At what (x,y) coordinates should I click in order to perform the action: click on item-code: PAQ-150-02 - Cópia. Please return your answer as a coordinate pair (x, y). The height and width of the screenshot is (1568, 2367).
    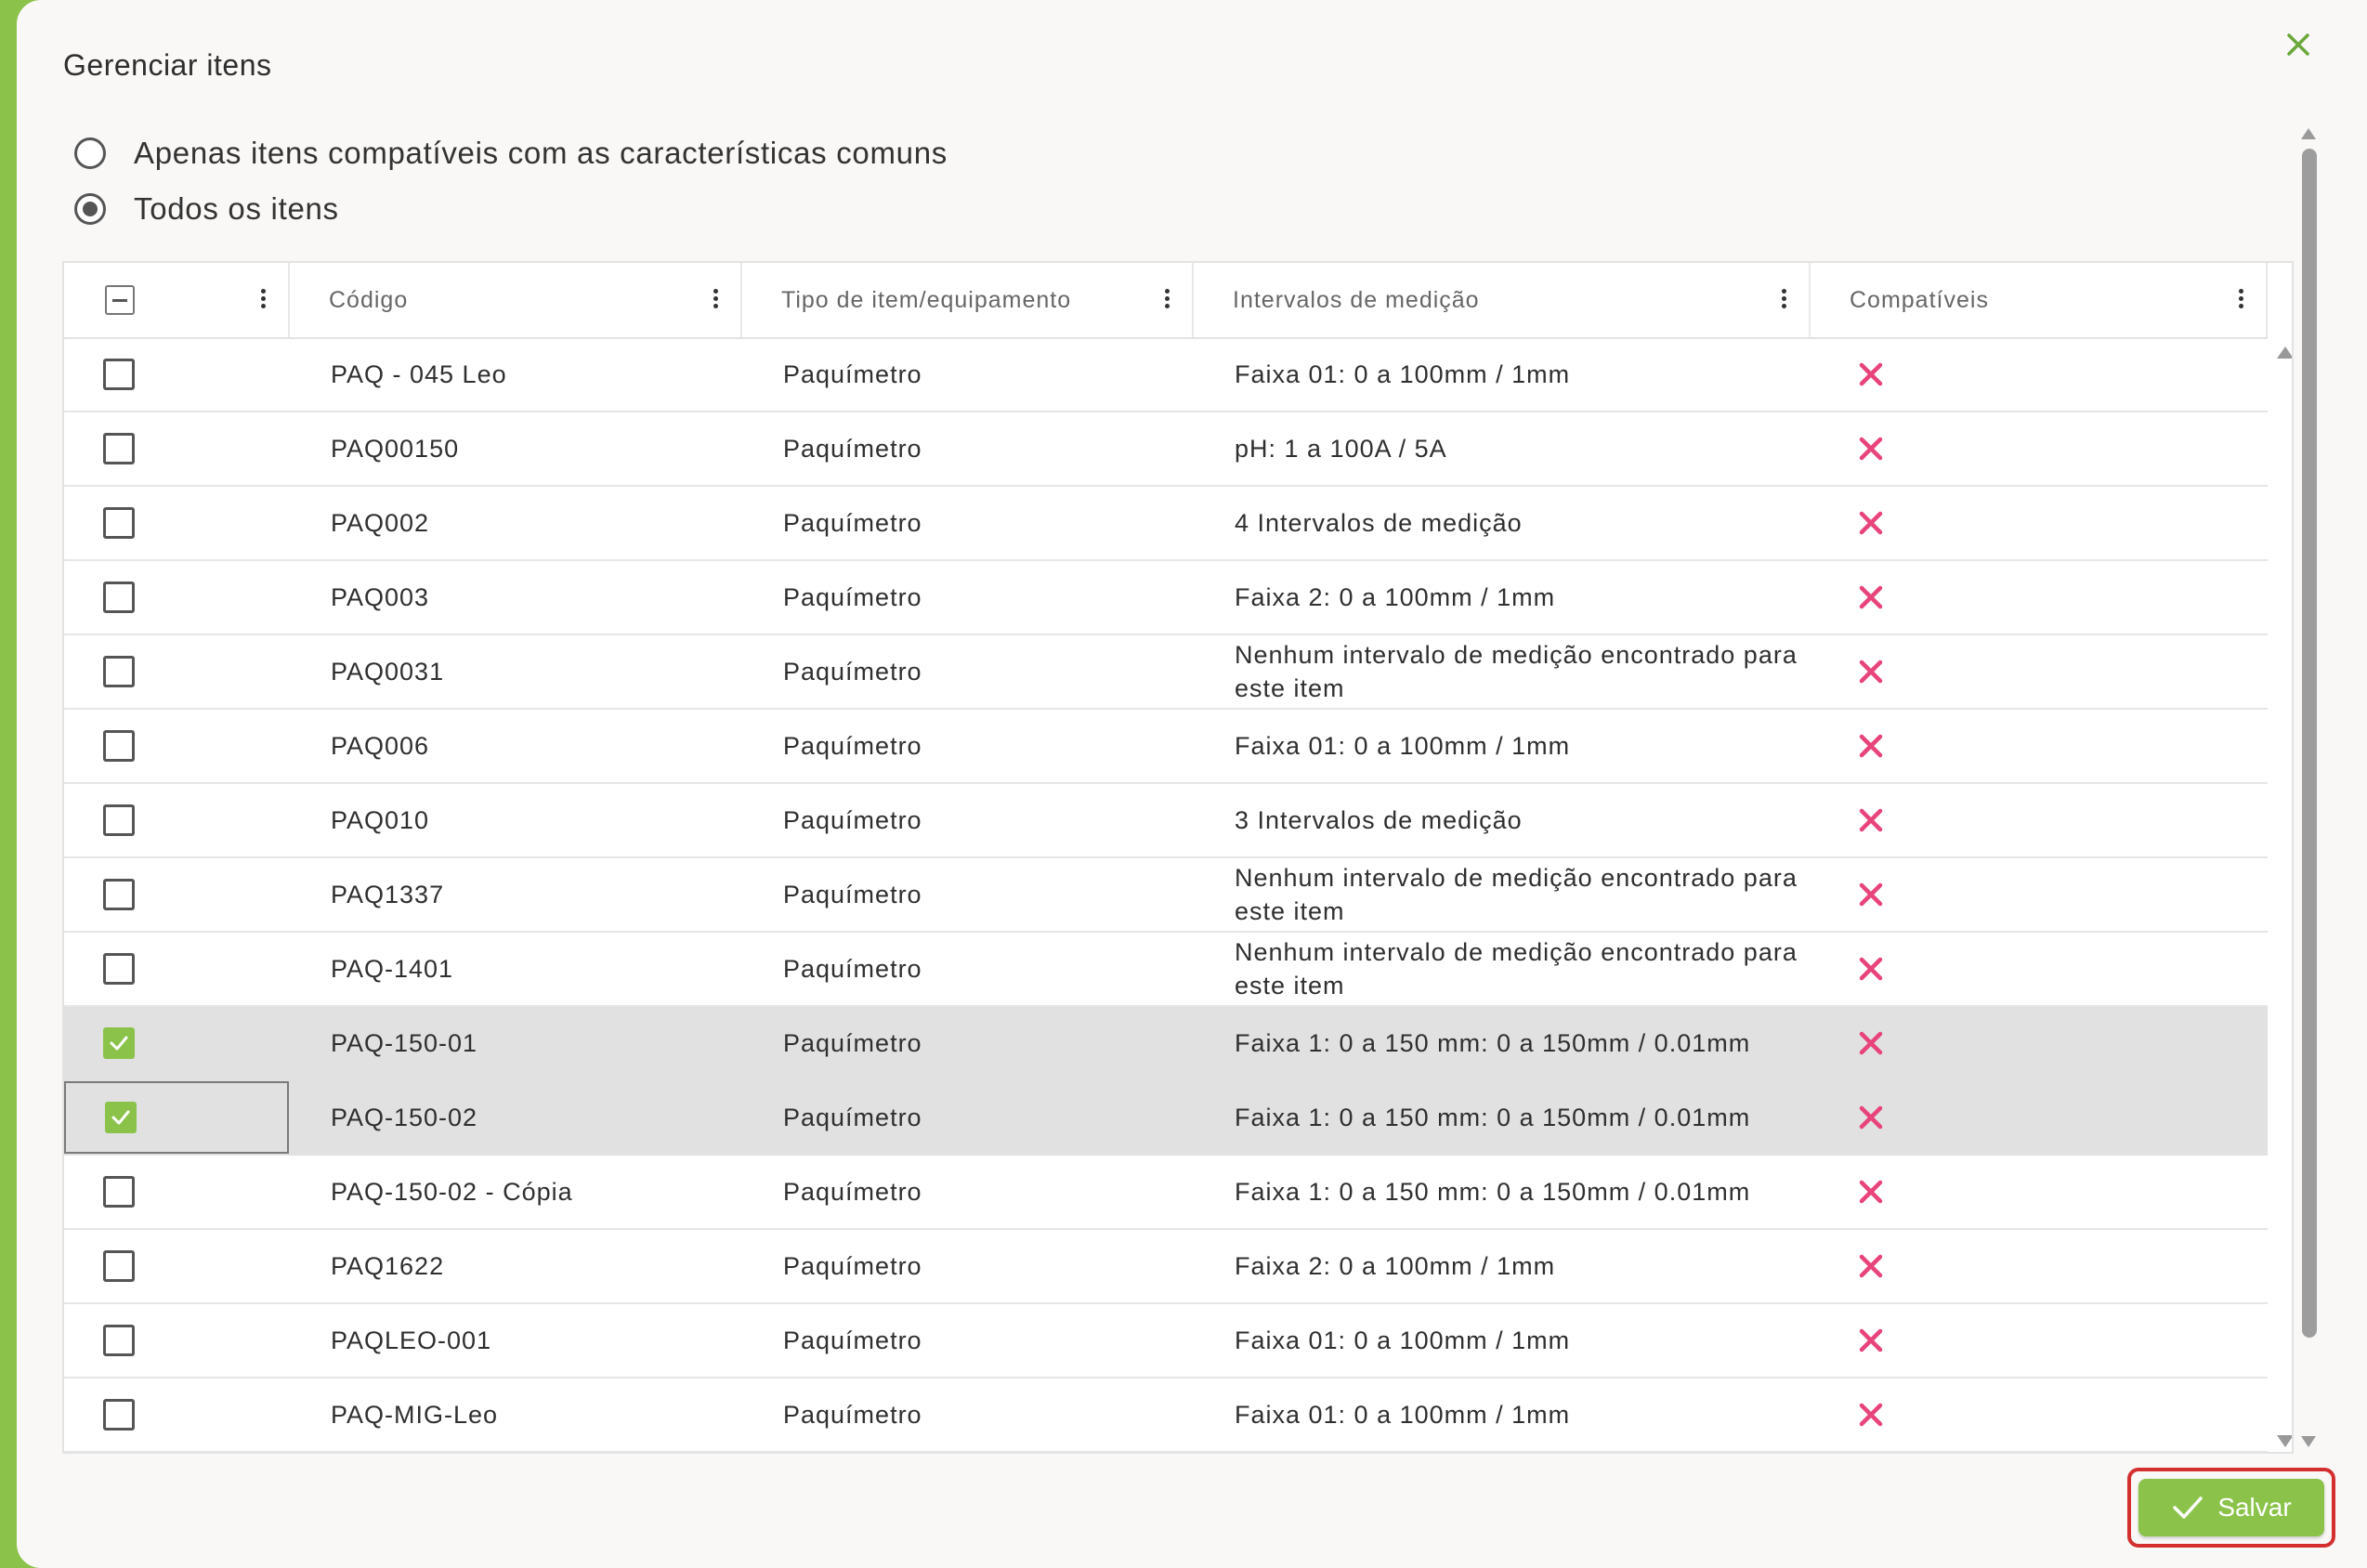
    Looking at the image, I should click on (452, 1192).